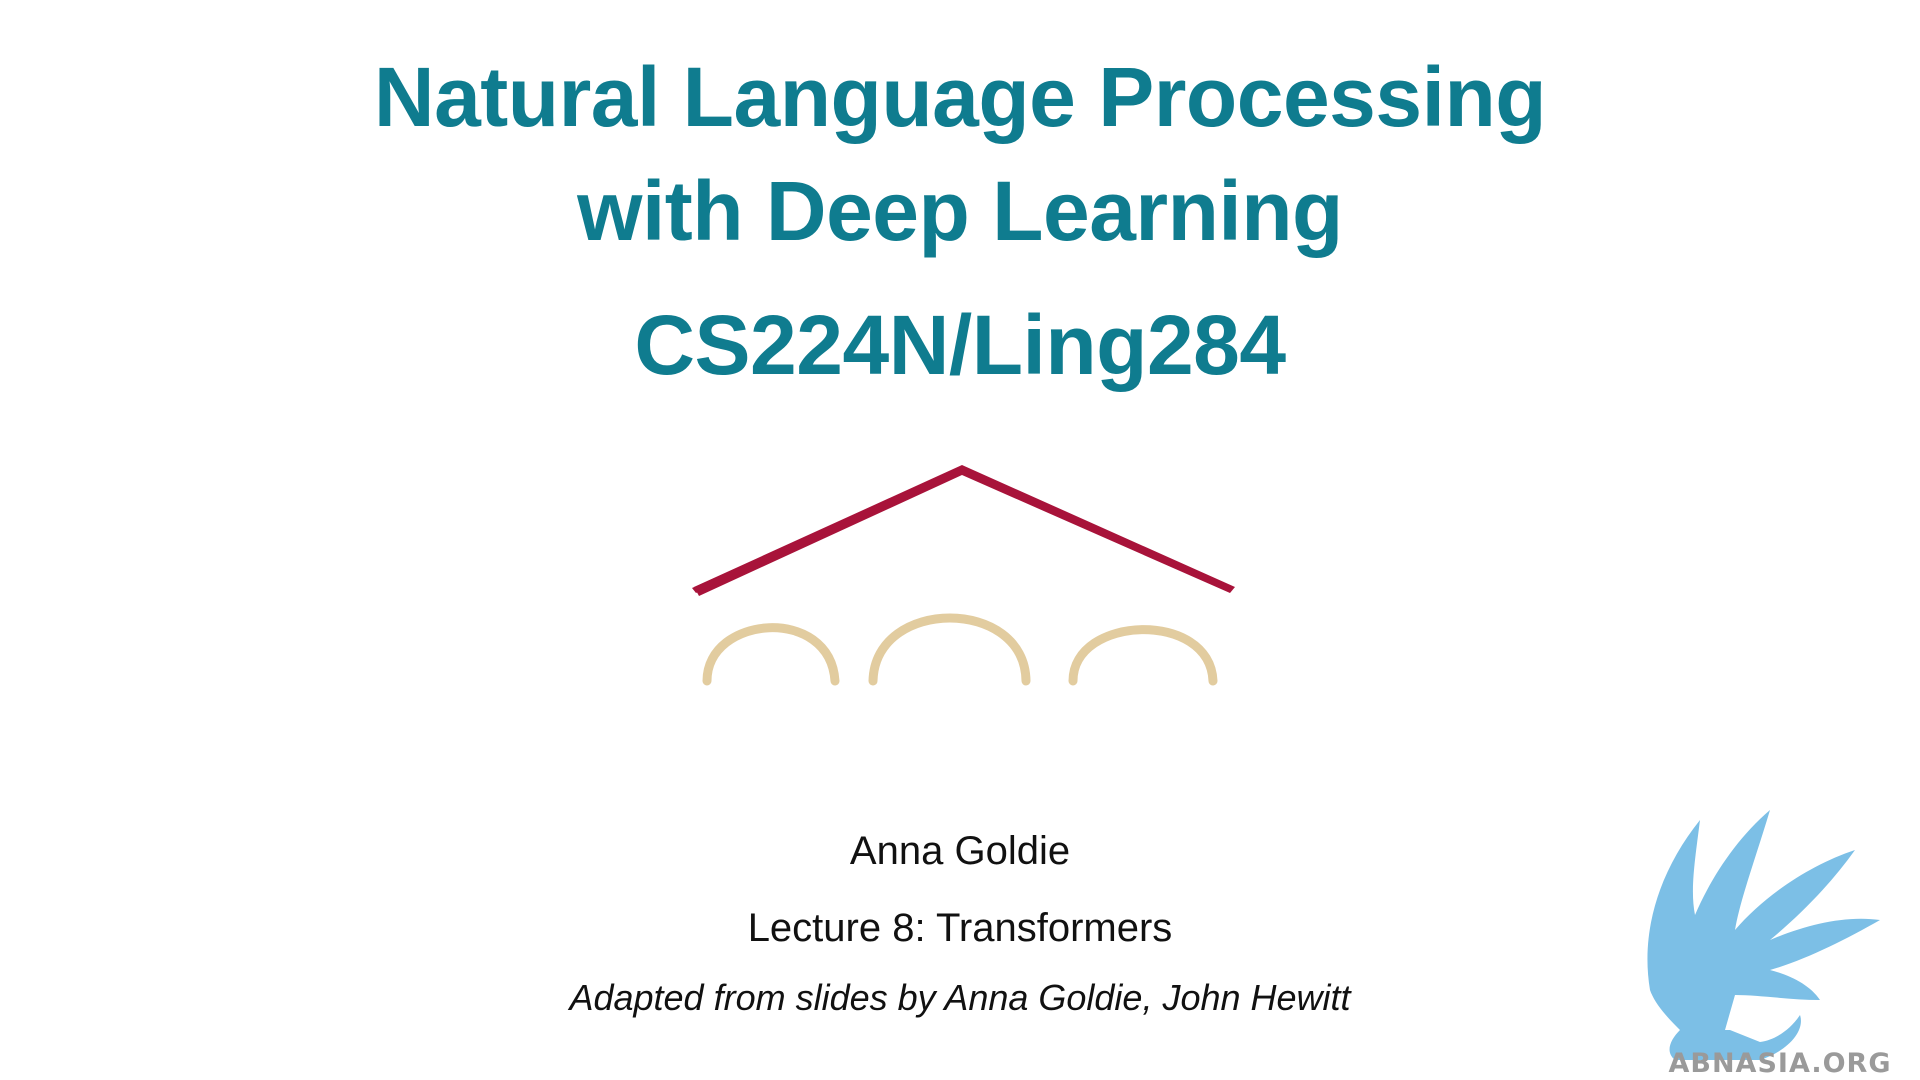 This screenshot has width=1920, height=1080. I want to click on arches-shape, so click(960, 649).